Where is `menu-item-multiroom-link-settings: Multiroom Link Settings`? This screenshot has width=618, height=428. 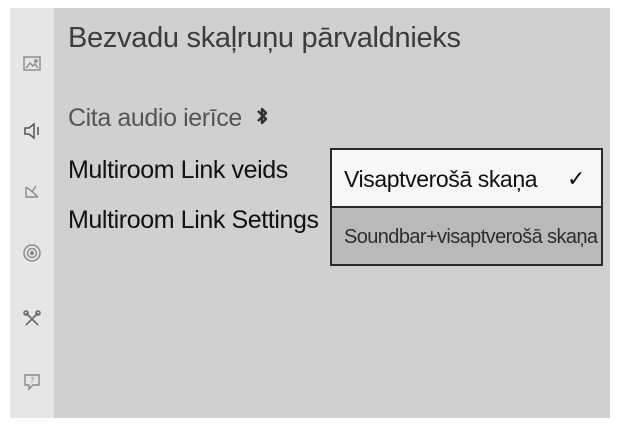
menu-item-multiroom-link-settings: Multiroom Link Settings is located at coordinates (193, 220).